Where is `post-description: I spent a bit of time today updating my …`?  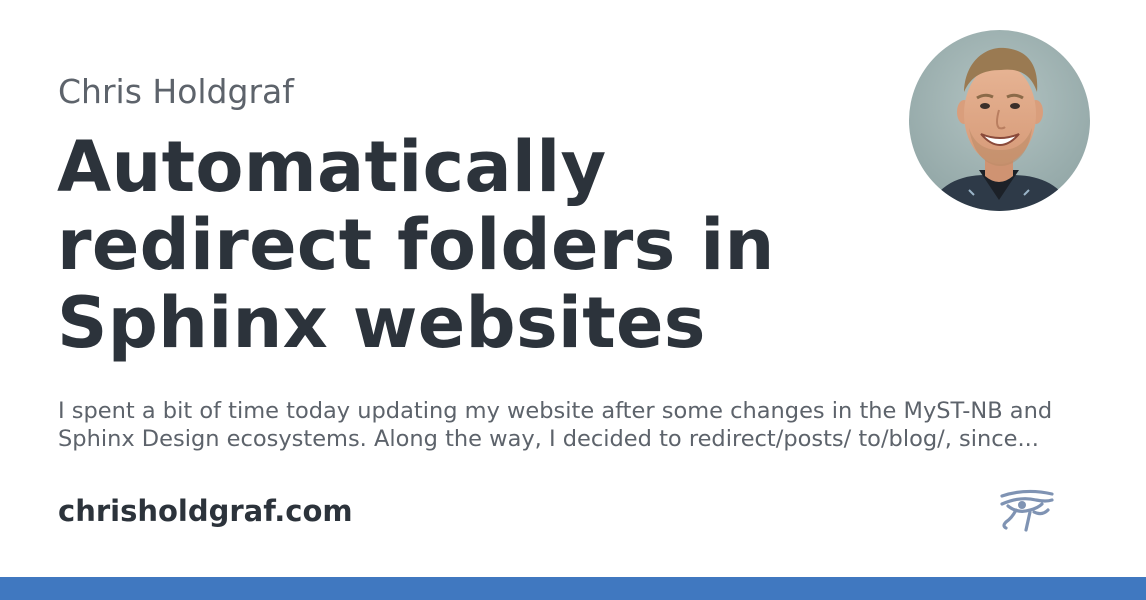
post-description: I spent a bit of time today updating my … is located at coordinates (555, 425).